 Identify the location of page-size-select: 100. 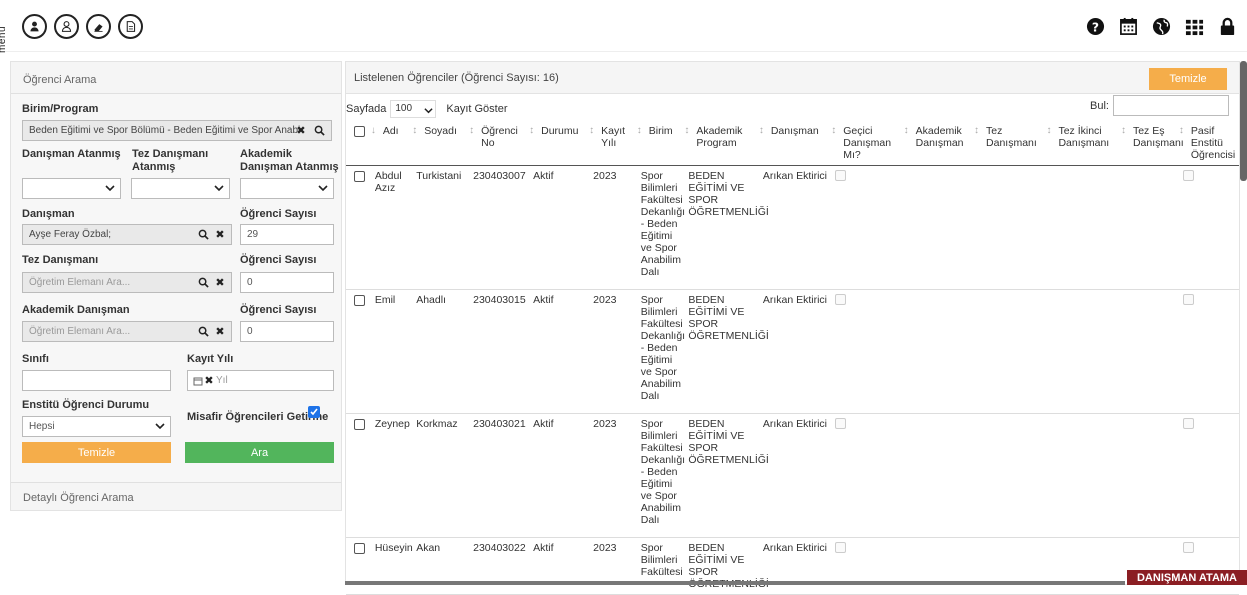
(413, 109).